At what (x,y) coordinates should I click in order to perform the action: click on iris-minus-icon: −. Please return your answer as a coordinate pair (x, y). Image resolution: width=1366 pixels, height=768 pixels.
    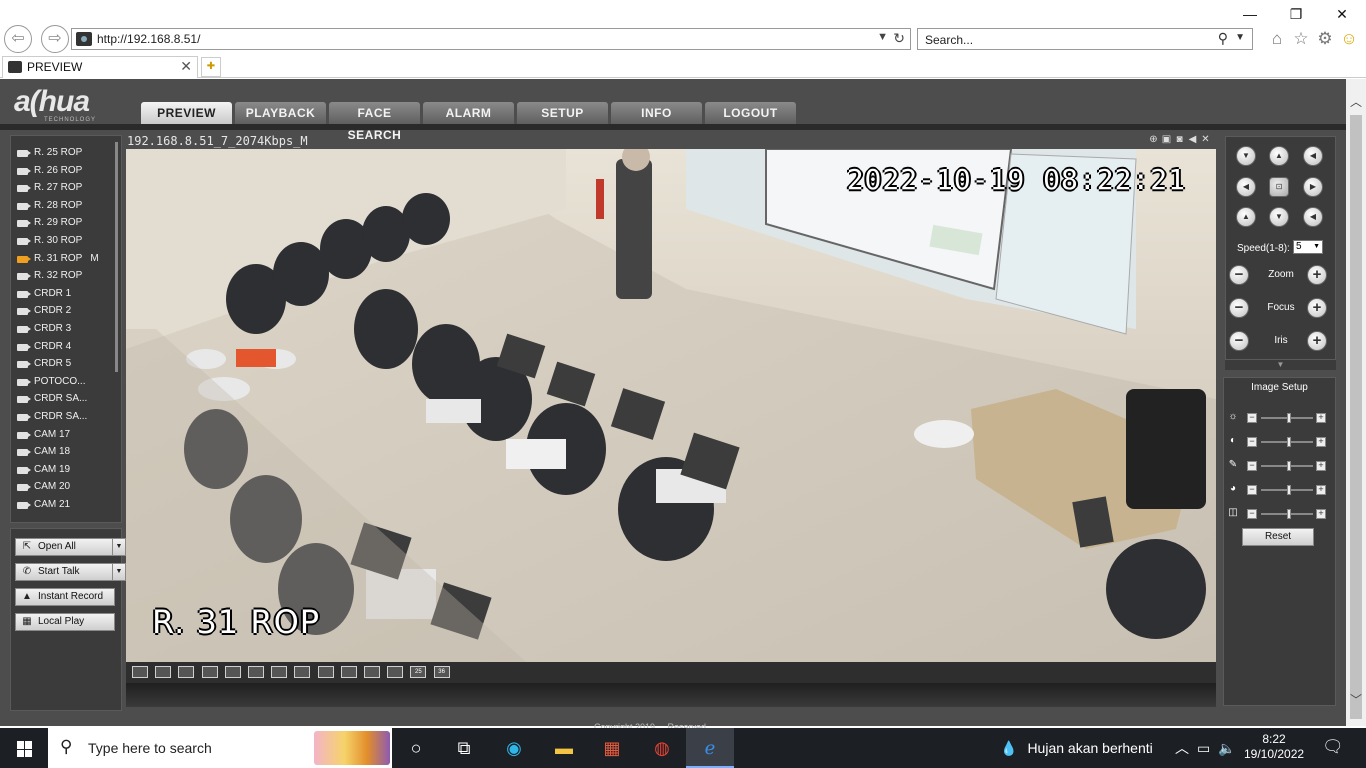
    Looking at the image, I should click on (1239, 341).